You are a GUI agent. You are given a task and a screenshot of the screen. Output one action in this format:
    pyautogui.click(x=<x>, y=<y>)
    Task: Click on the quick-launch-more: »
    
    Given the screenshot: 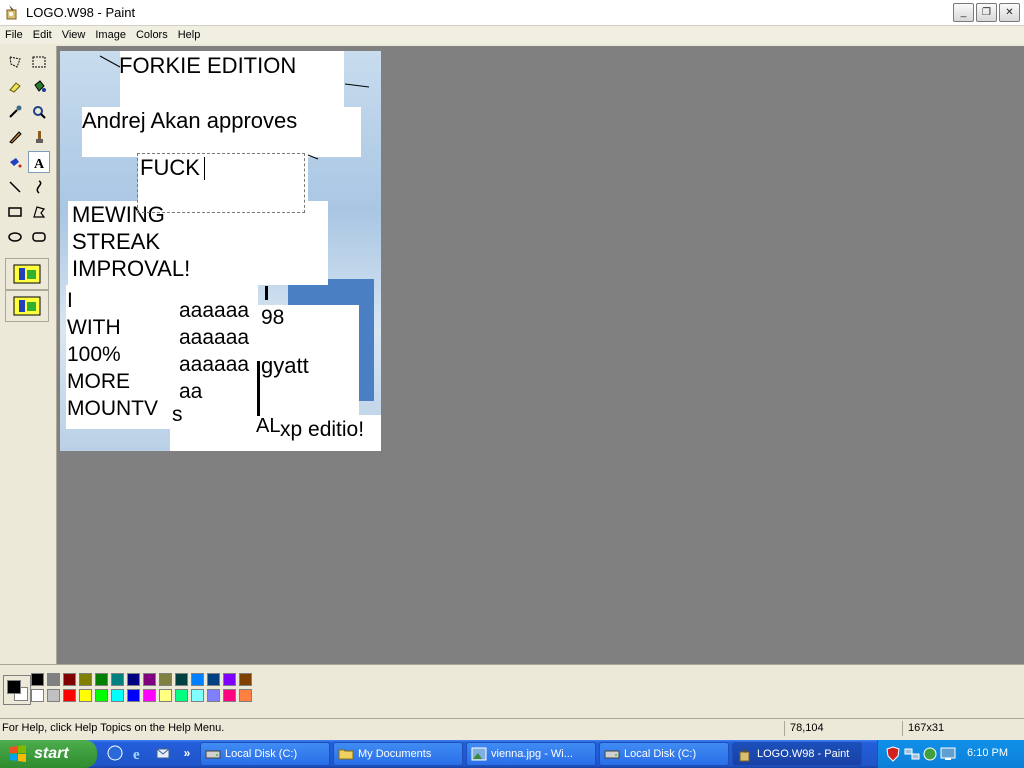 What is the action you would take?
    pyautogui.click(x=187, y=753)
    